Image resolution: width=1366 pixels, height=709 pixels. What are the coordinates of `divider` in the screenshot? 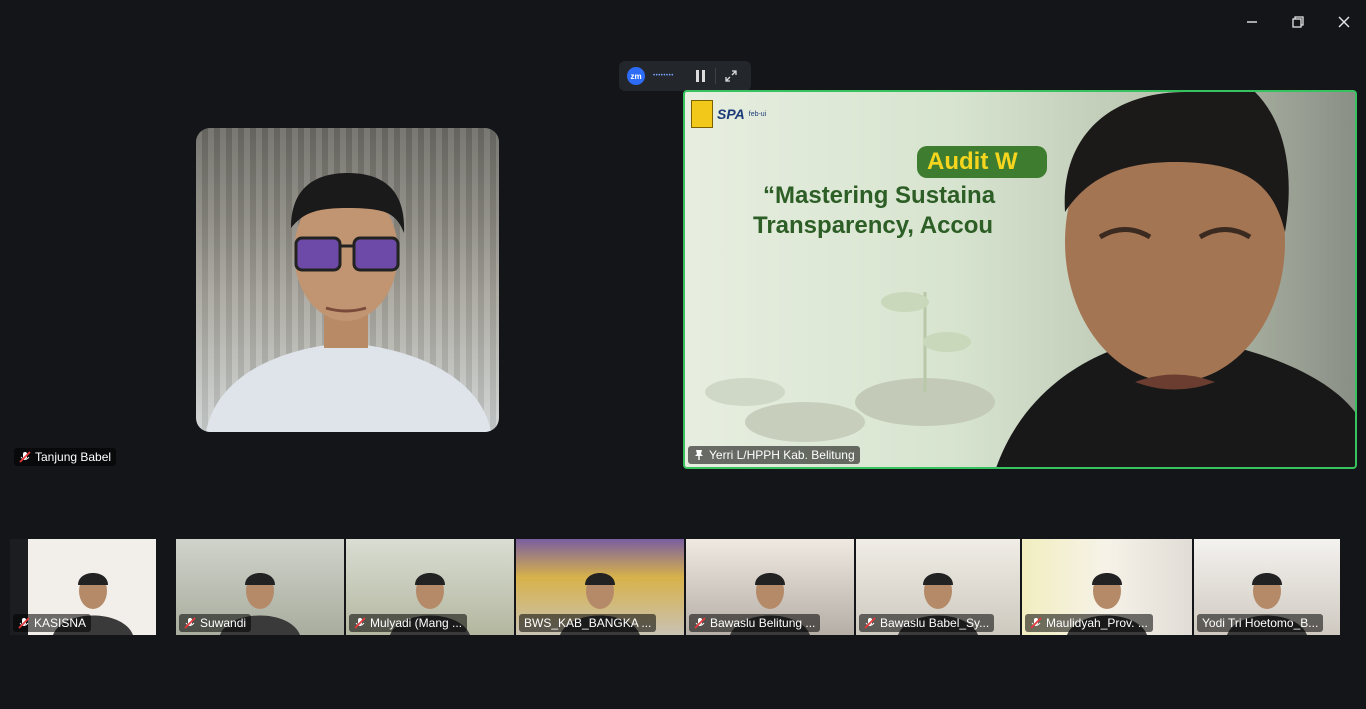 It's located at (715, 76).